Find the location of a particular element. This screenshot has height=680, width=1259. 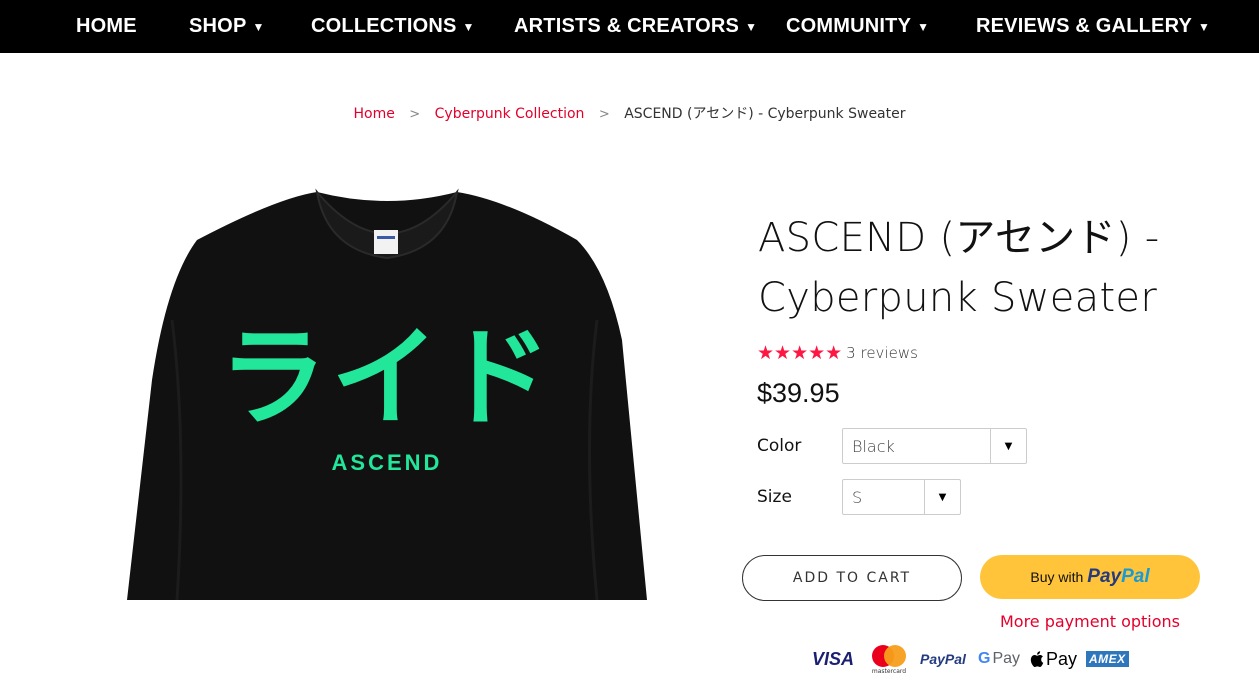

gpay-g: G is located at coordinates (984, 658).